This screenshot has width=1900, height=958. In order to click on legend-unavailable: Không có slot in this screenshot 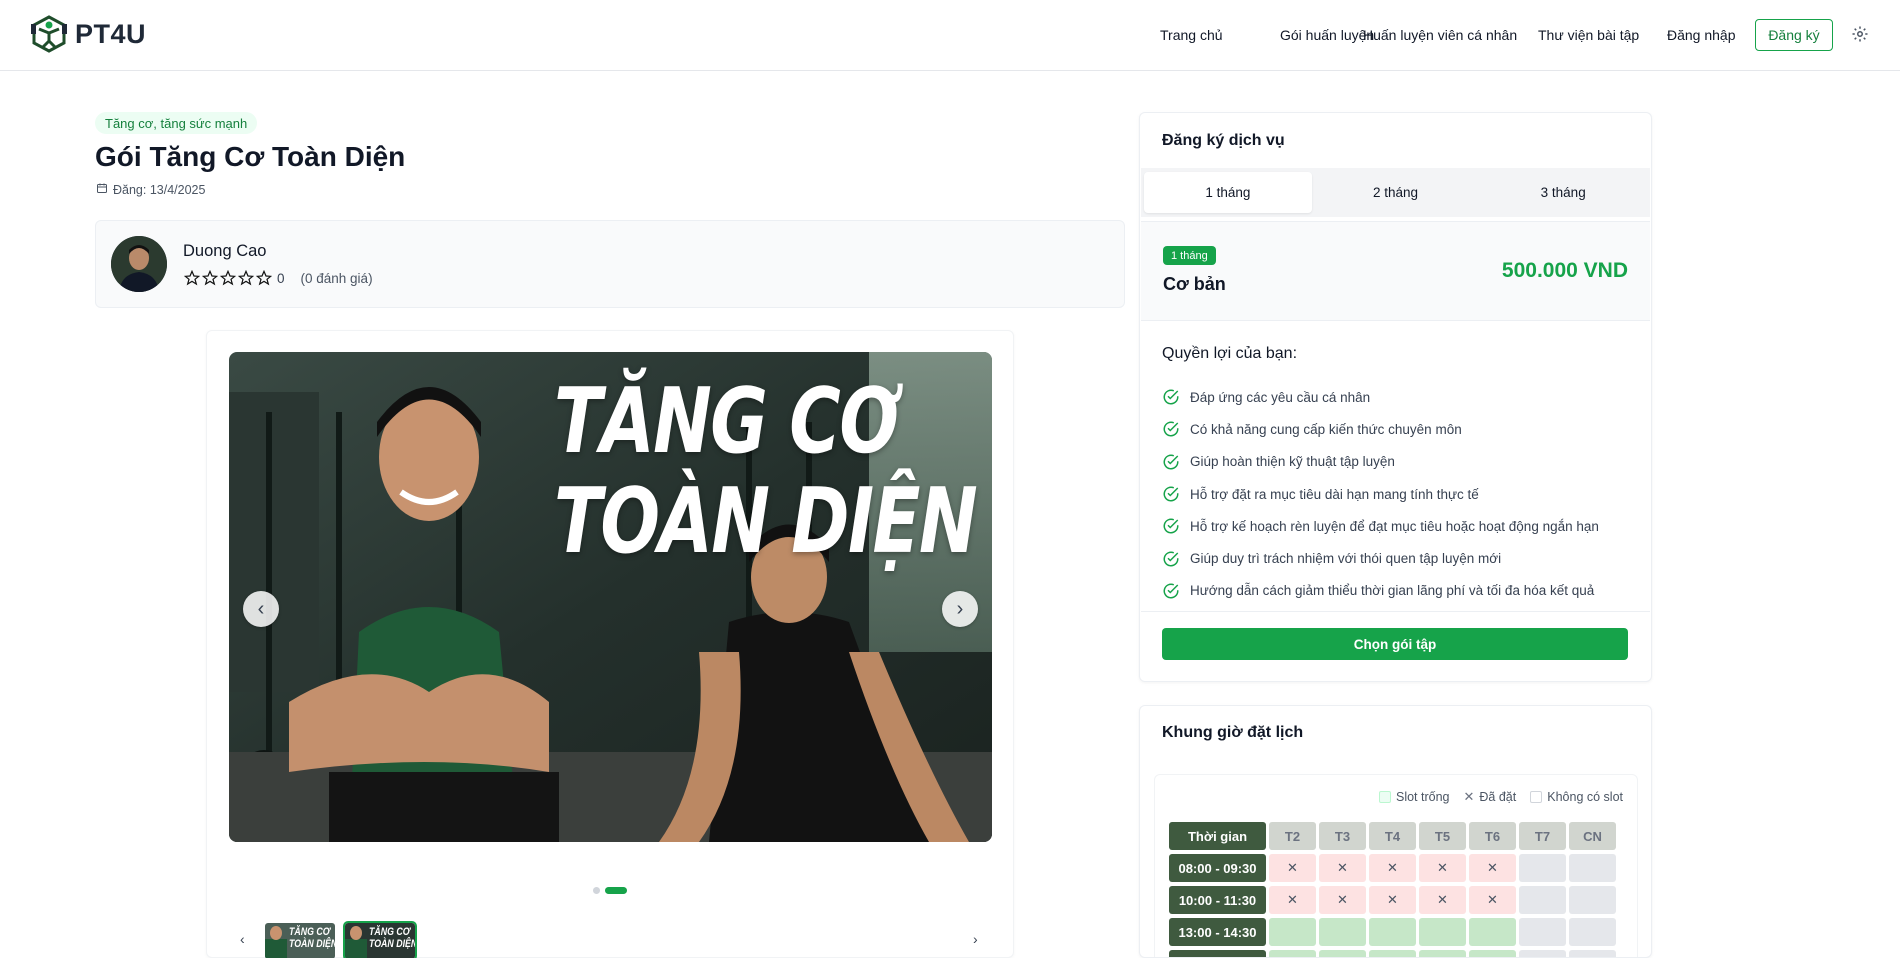, I will do `click(1576, 797)`.